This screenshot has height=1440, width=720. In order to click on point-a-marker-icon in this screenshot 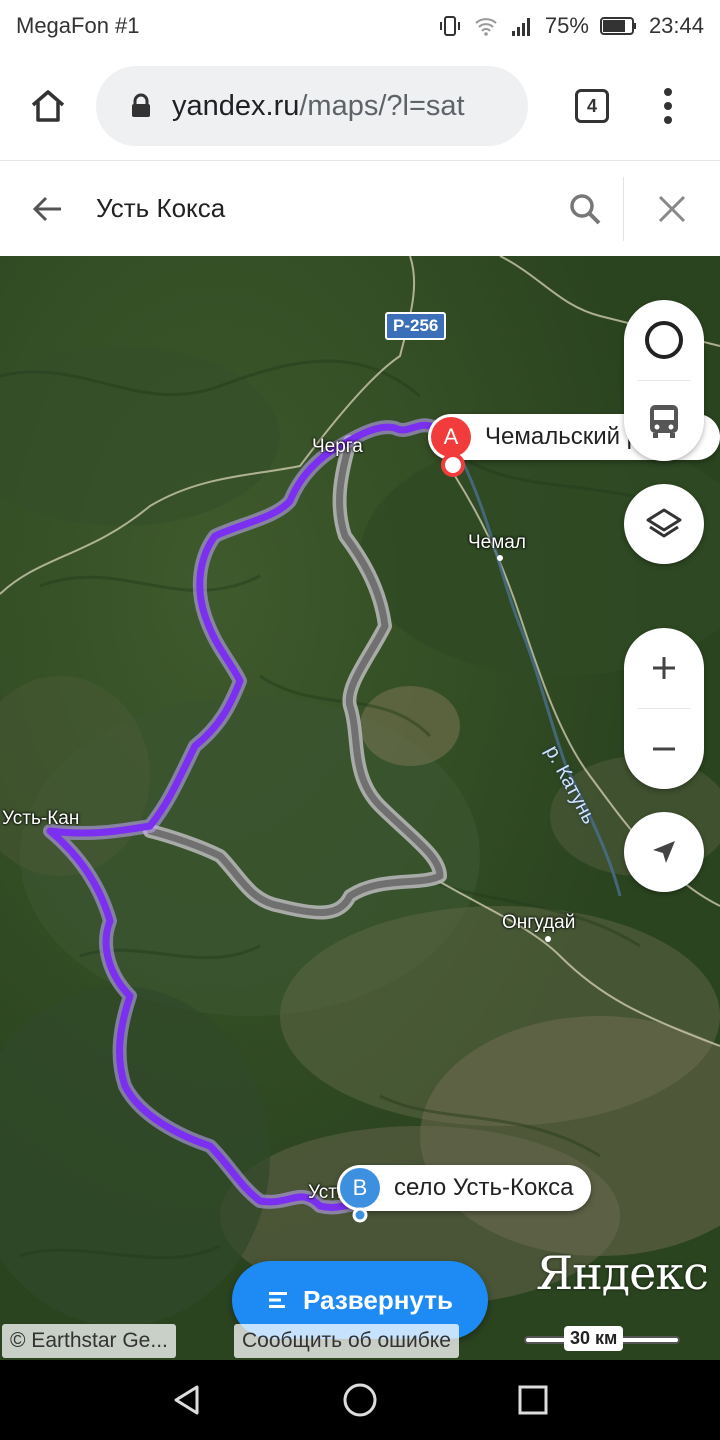, I will do `click(453, 465)`.